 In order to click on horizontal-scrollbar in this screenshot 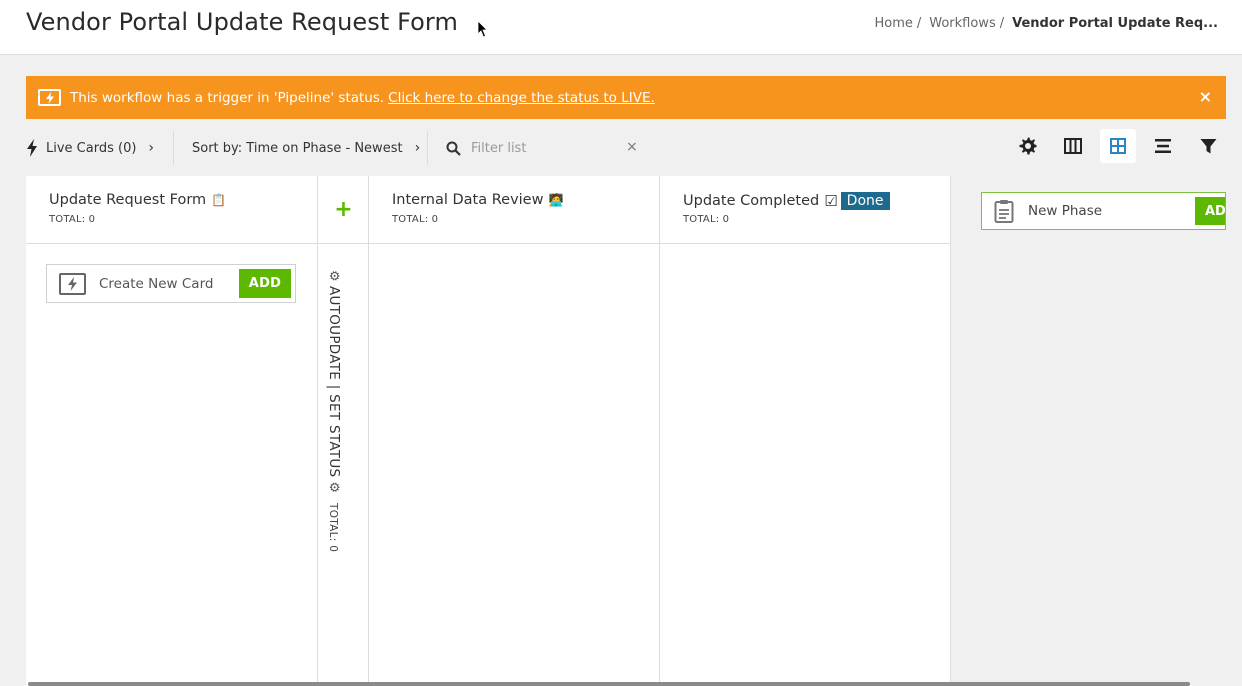, I will do `click(609, 684)`.